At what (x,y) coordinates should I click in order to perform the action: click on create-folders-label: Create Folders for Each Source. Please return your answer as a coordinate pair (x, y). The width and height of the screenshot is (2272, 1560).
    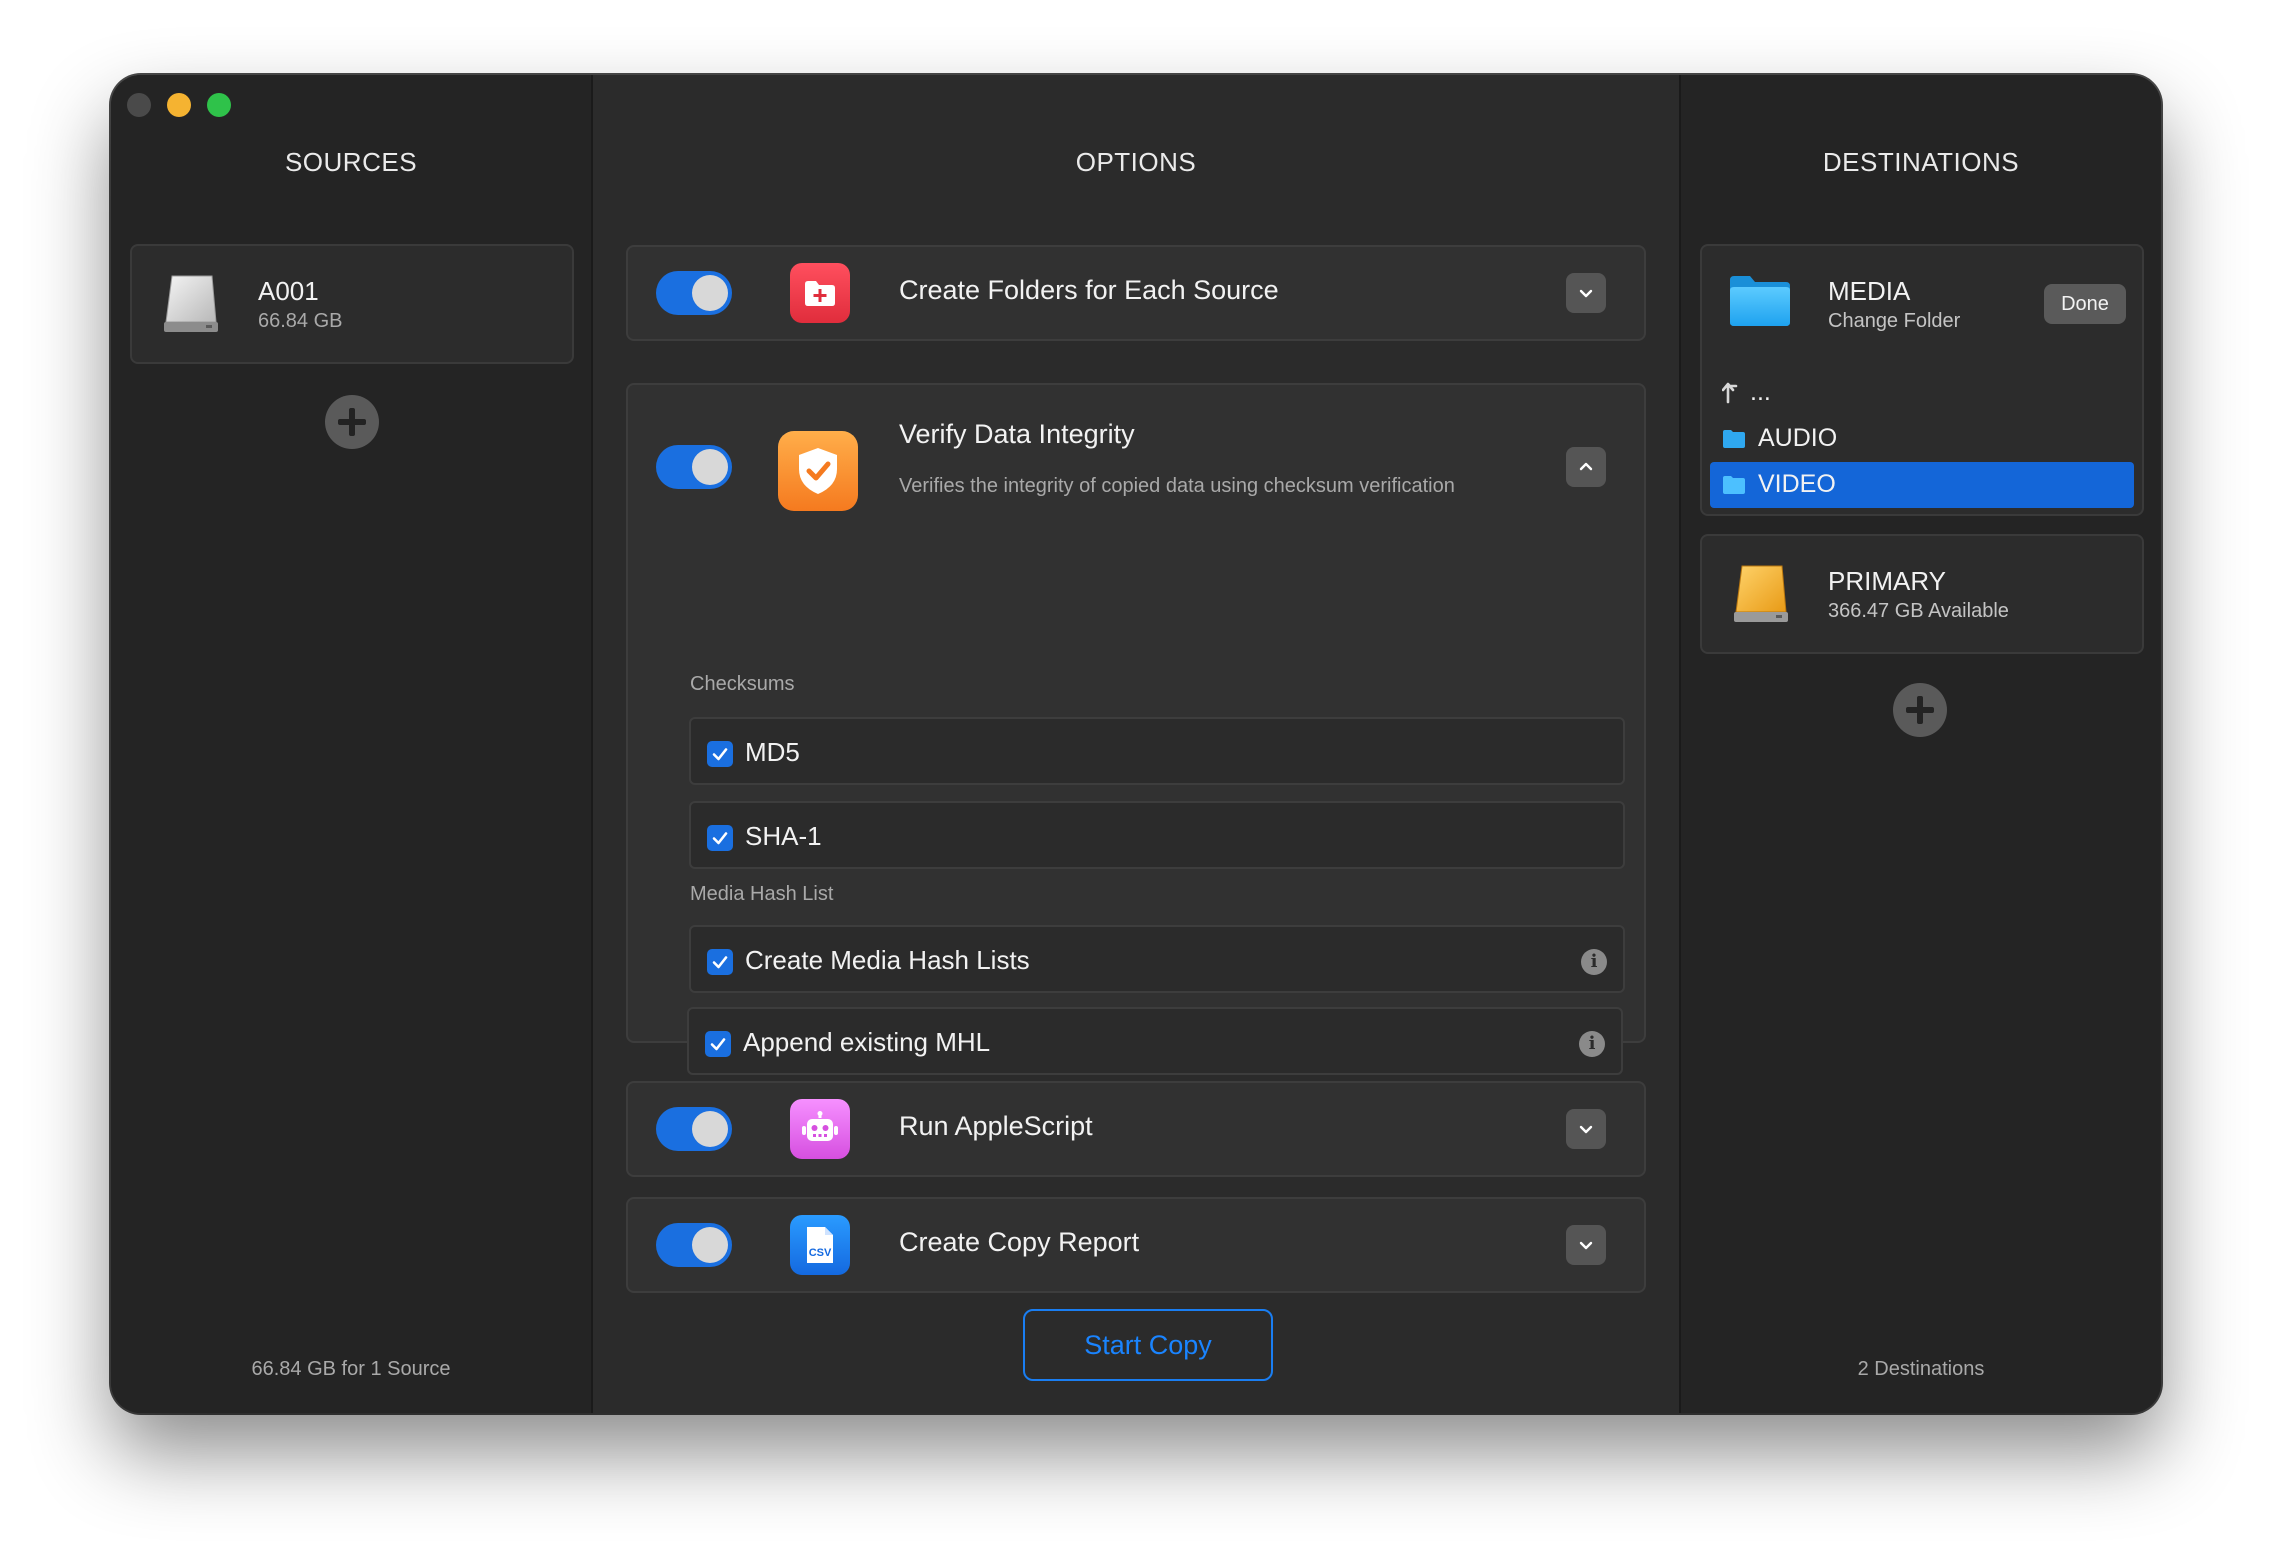
    Looking at the image, I should click on (1089, 290).